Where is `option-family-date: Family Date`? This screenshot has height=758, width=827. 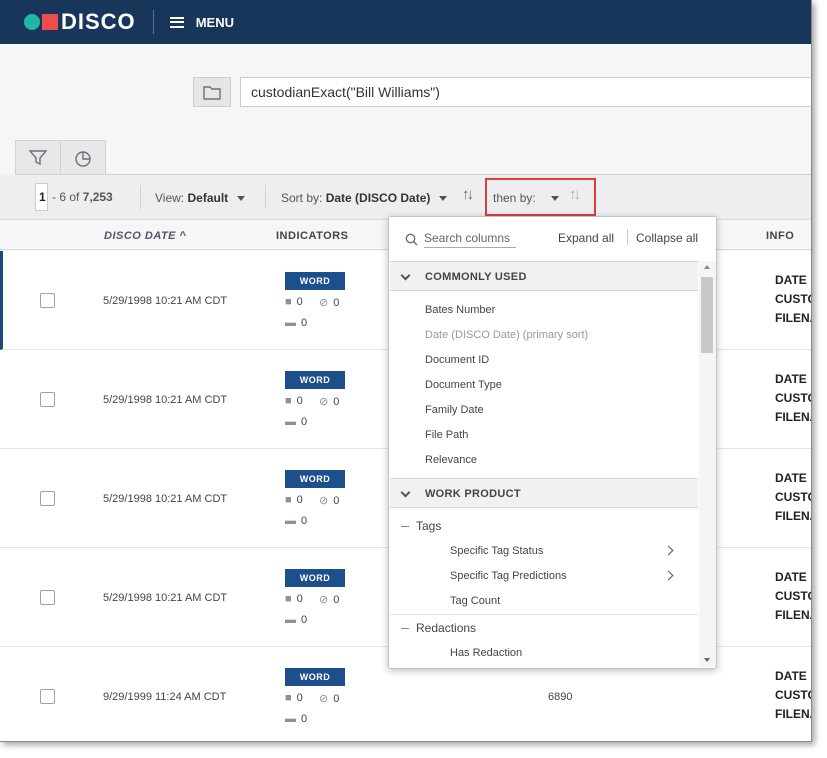
option-family-date: Family Date is located at coordinates (454, 410).